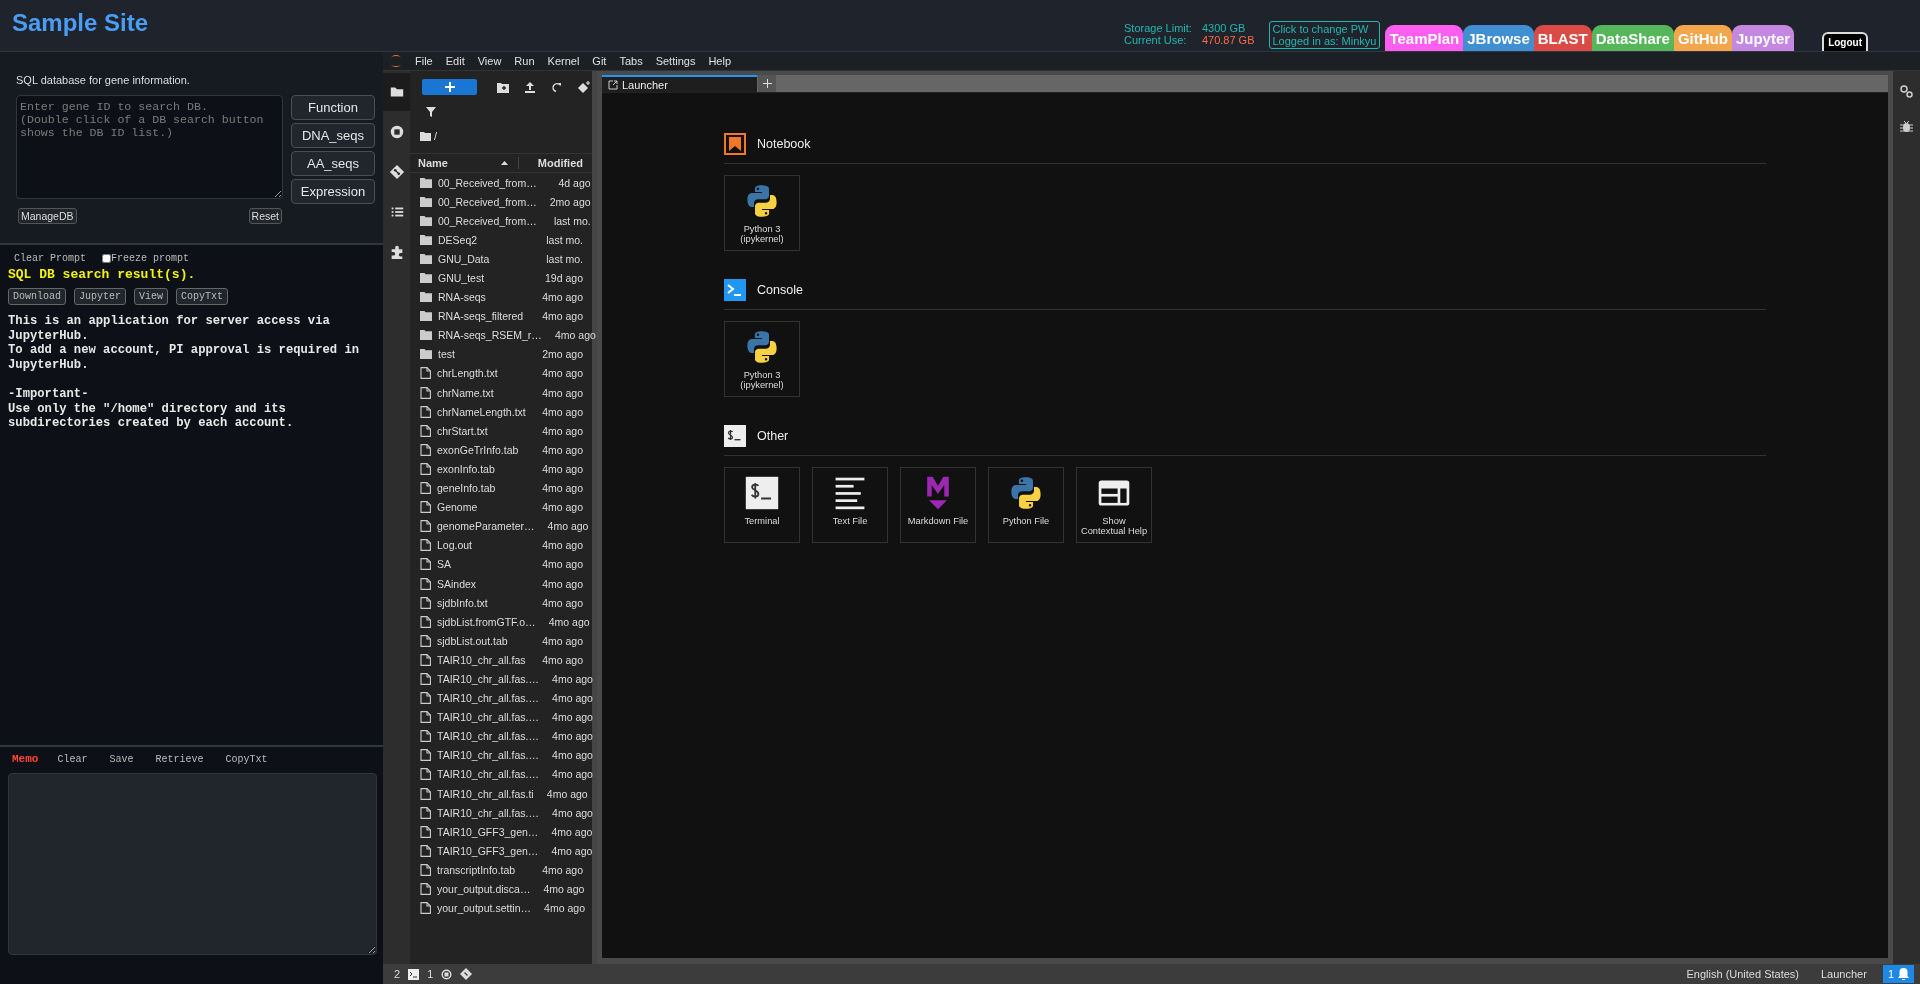 This screenshot has height=984, width=1920. What do you see at coordinates (149, 147) in the screenshot?
I see `gene-id-field: Enter gene ID to search DB. (Double click of a DB search button shows the DB ID list.)` at bounding box center [149, 147].